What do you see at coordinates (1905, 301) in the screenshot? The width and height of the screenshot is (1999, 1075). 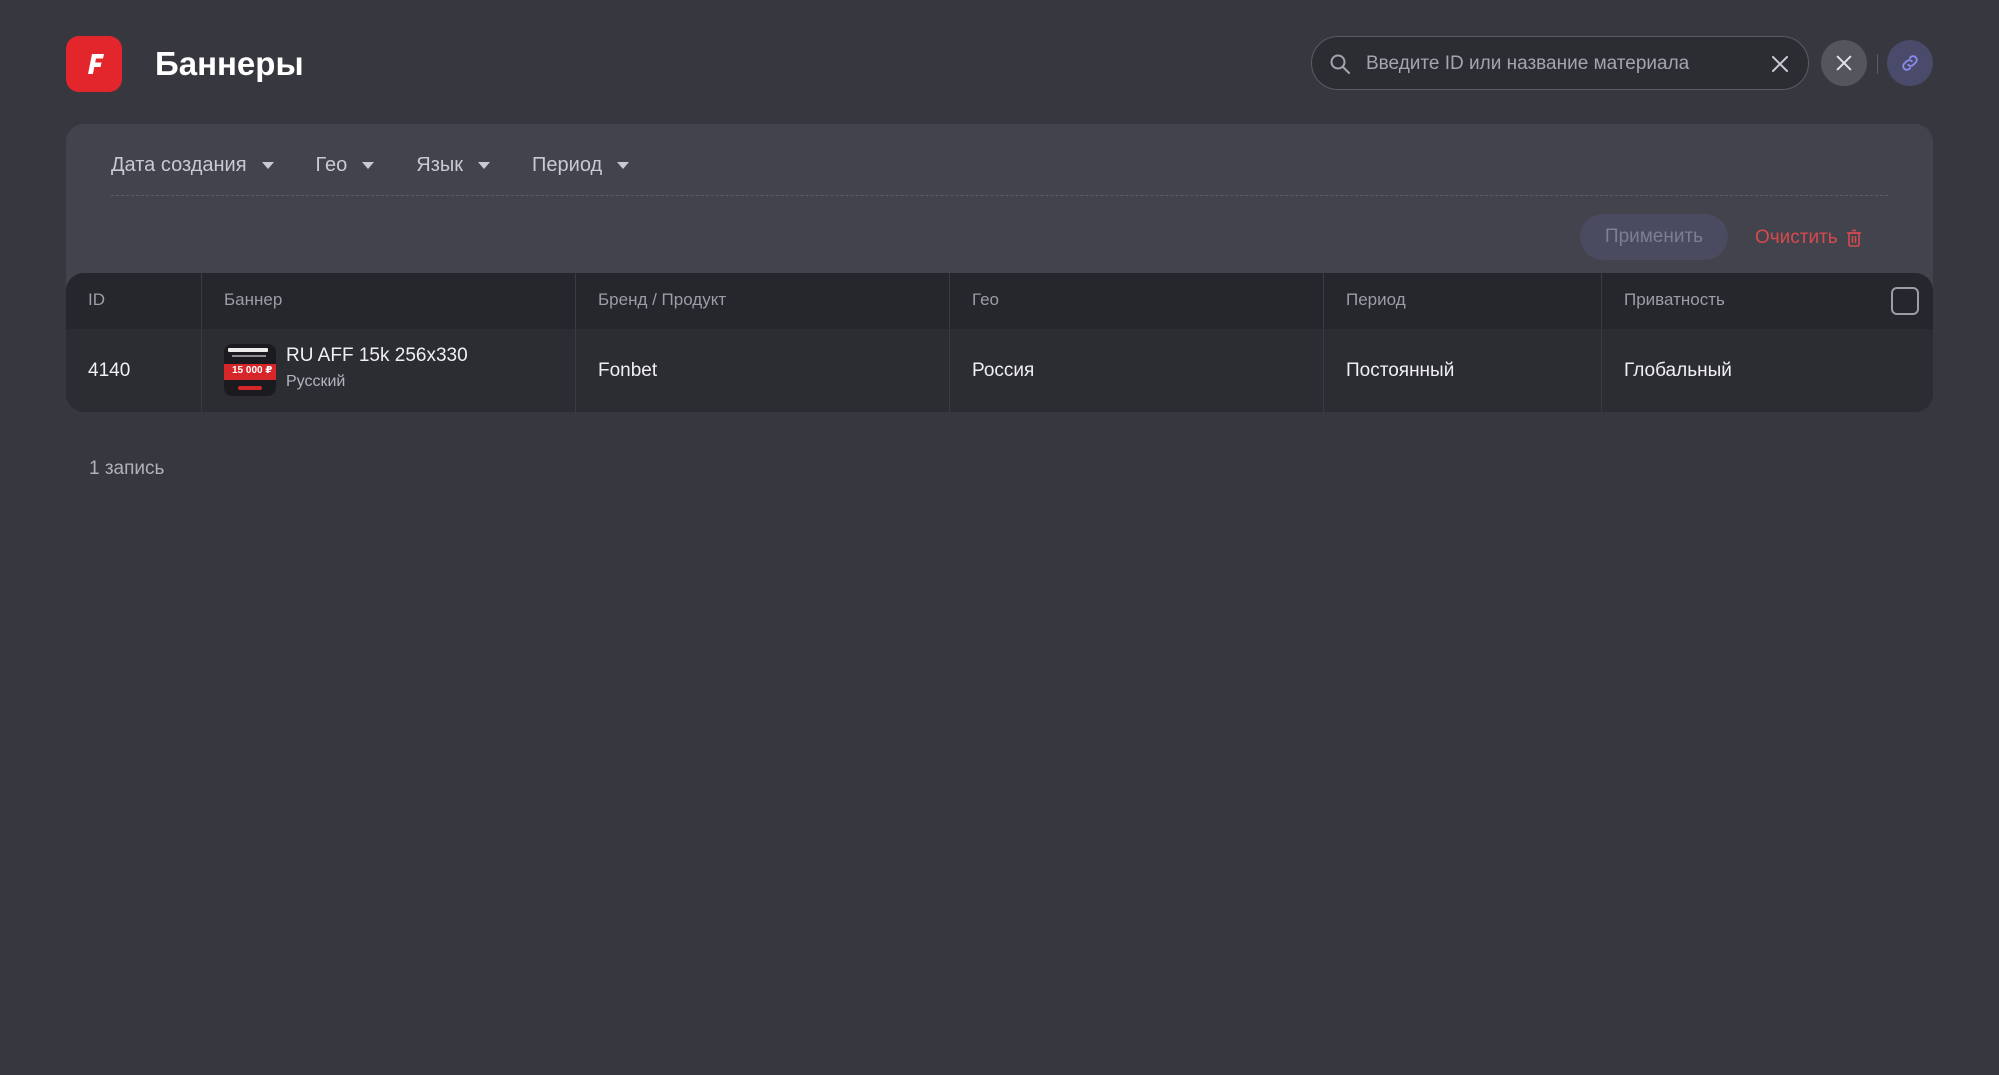 I see `select-all-checkbox` at bounding box center [1905, 301].